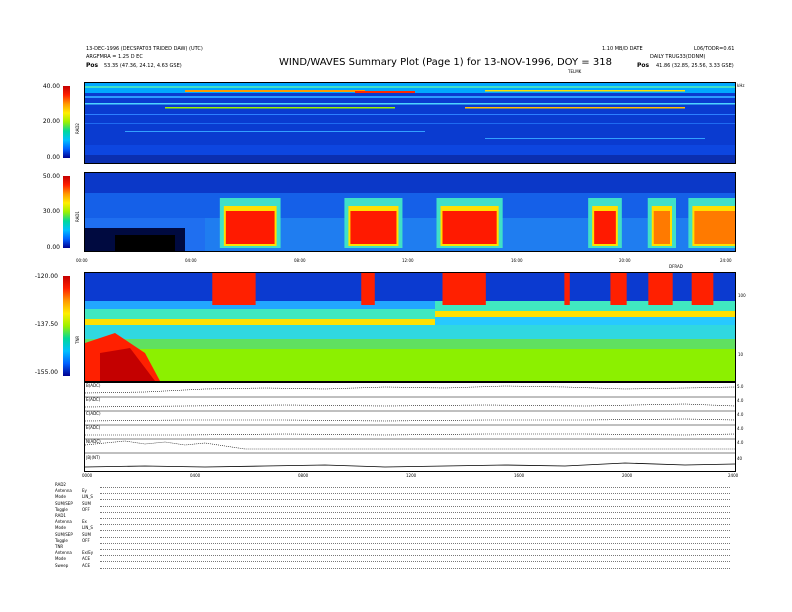  I want to click on line-label-3: E(ADC), so click(93, 427).